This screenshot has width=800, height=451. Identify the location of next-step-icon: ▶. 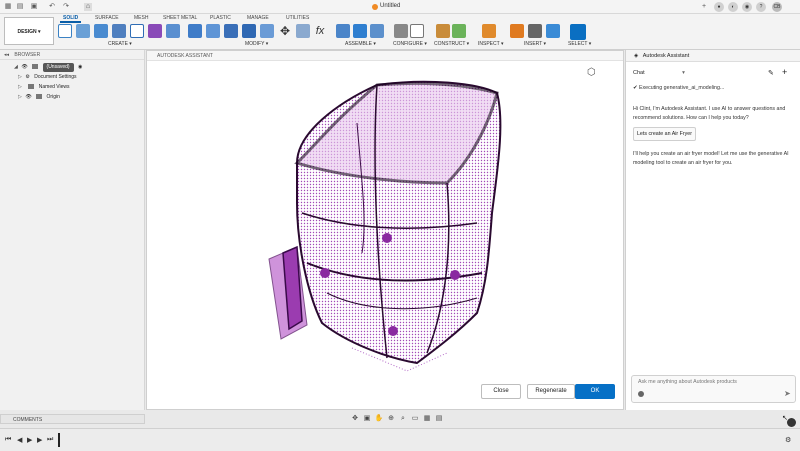
(39, 440).